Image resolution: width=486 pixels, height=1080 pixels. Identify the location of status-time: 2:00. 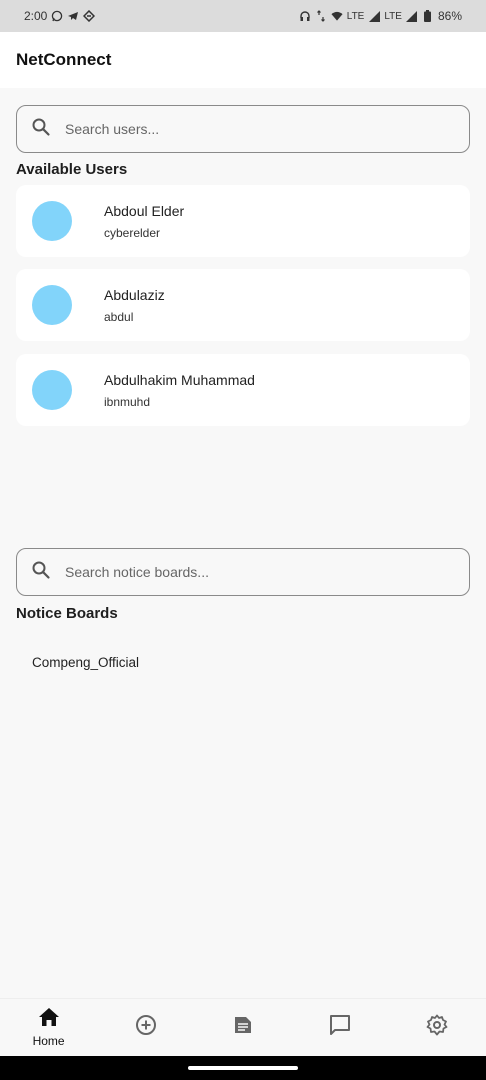
(36, 16).